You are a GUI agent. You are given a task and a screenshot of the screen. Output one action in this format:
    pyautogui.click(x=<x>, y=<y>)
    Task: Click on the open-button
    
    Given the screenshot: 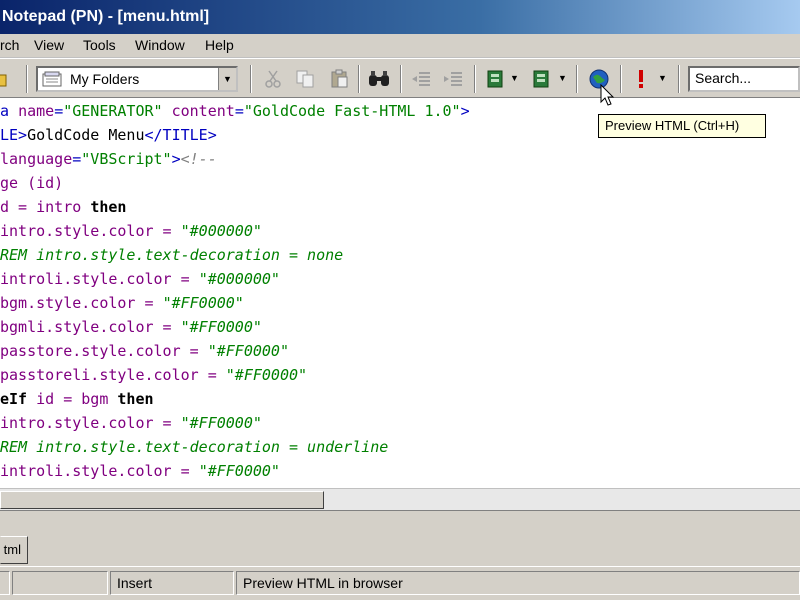 What is the action you would take?
    pyautogui.click(x=6, y=79)
    